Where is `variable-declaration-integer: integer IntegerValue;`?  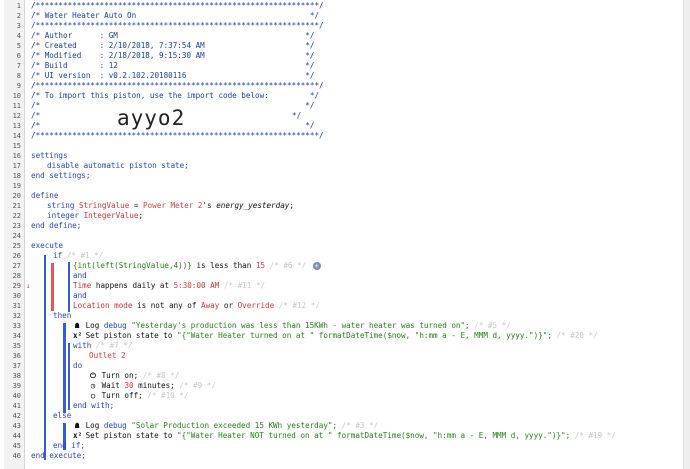 variable-declaration-integer: integer IntegerValue; is located at coordinates (95, 216).